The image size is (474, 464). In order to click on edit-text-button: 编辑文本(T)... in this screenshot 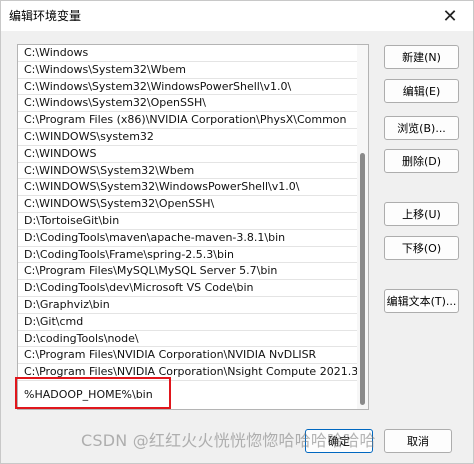, I will do `click(421, 301)`.